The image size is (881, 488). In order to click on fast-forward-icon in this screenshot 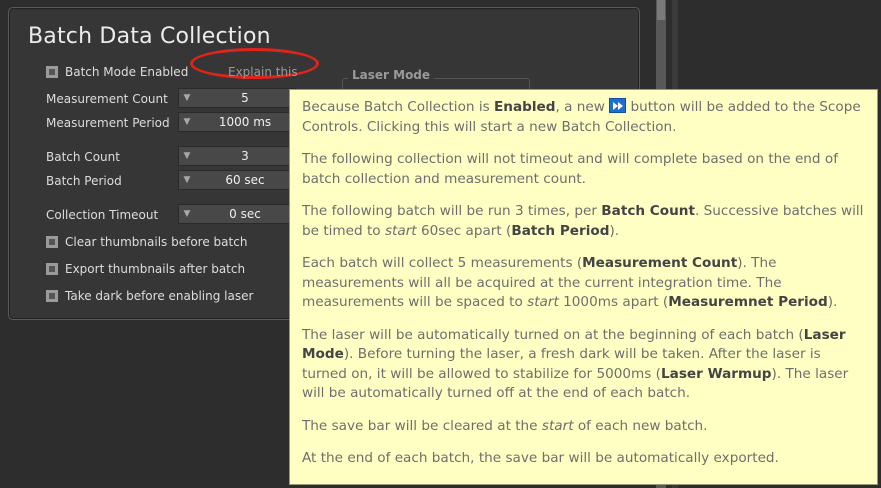, I will do `click(618, 105)`.